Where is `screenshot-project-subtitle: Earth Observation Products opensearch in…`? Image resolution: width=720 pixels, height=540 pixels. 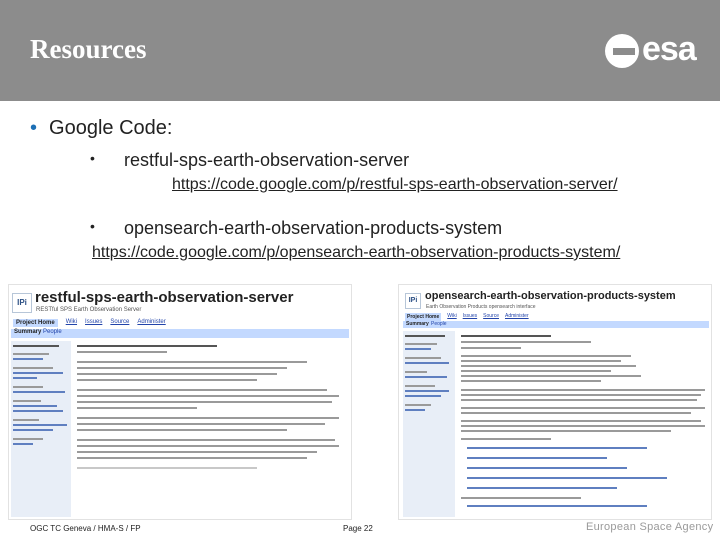 screenshot-project-subtitle: Earth Observation Products opensearch in… is located at coordinates (481, 307).